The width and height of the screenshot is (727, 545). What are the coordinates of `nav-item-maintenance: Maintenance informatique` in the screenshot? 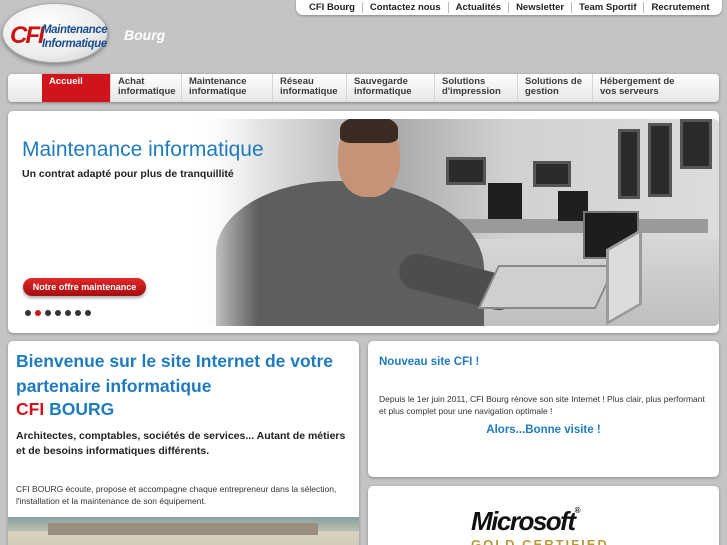 It's located at (226, 88).